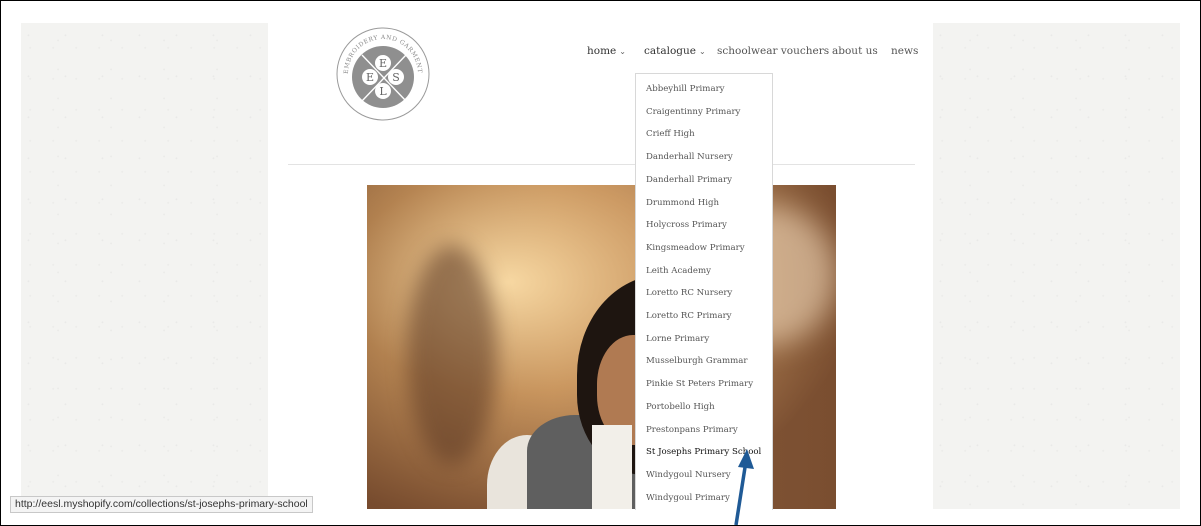 This screenshot has width=1201, height=526. I want to click on catalogue-menu-item: Leith Academy, so click(678, 271).